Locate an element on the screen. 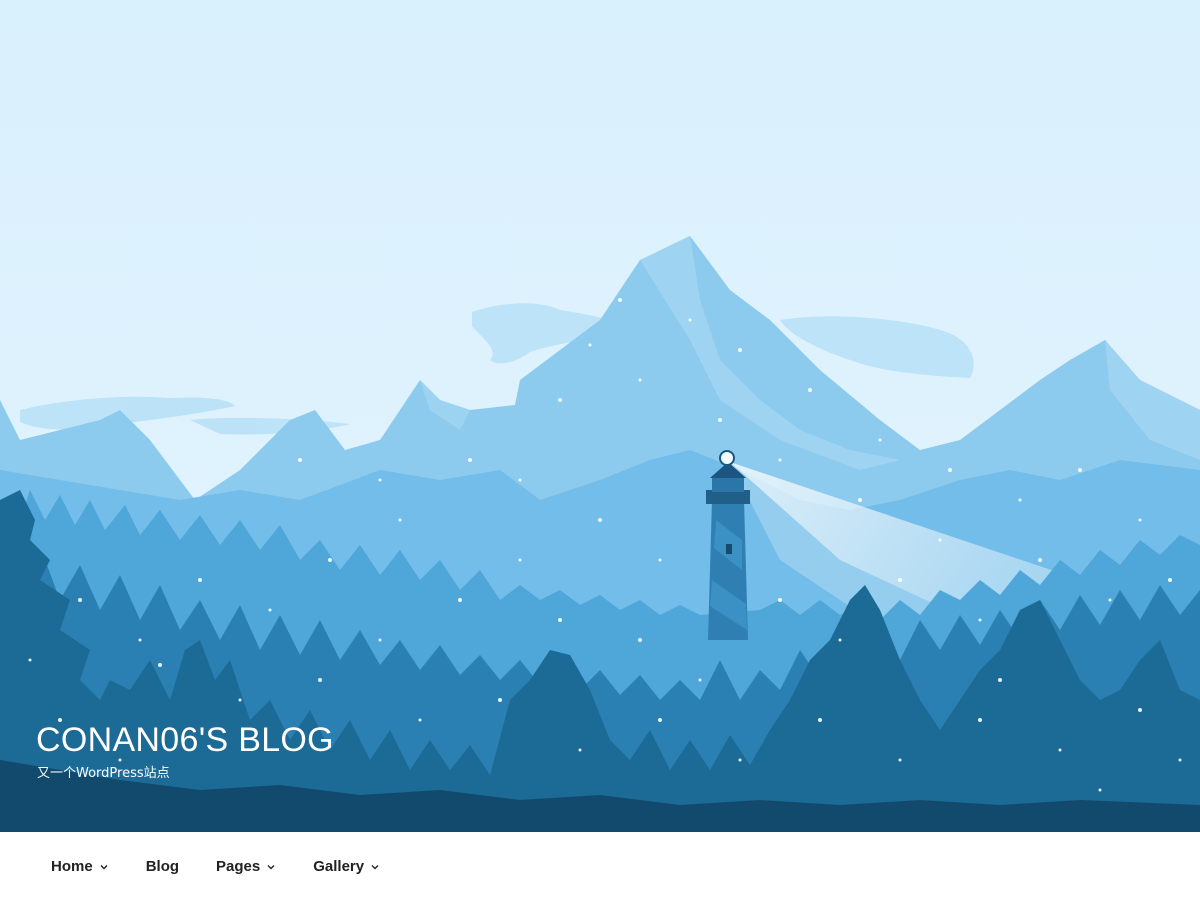  main-navigation: Home Blog Pages Gallery is located at coordinates (600, 866).